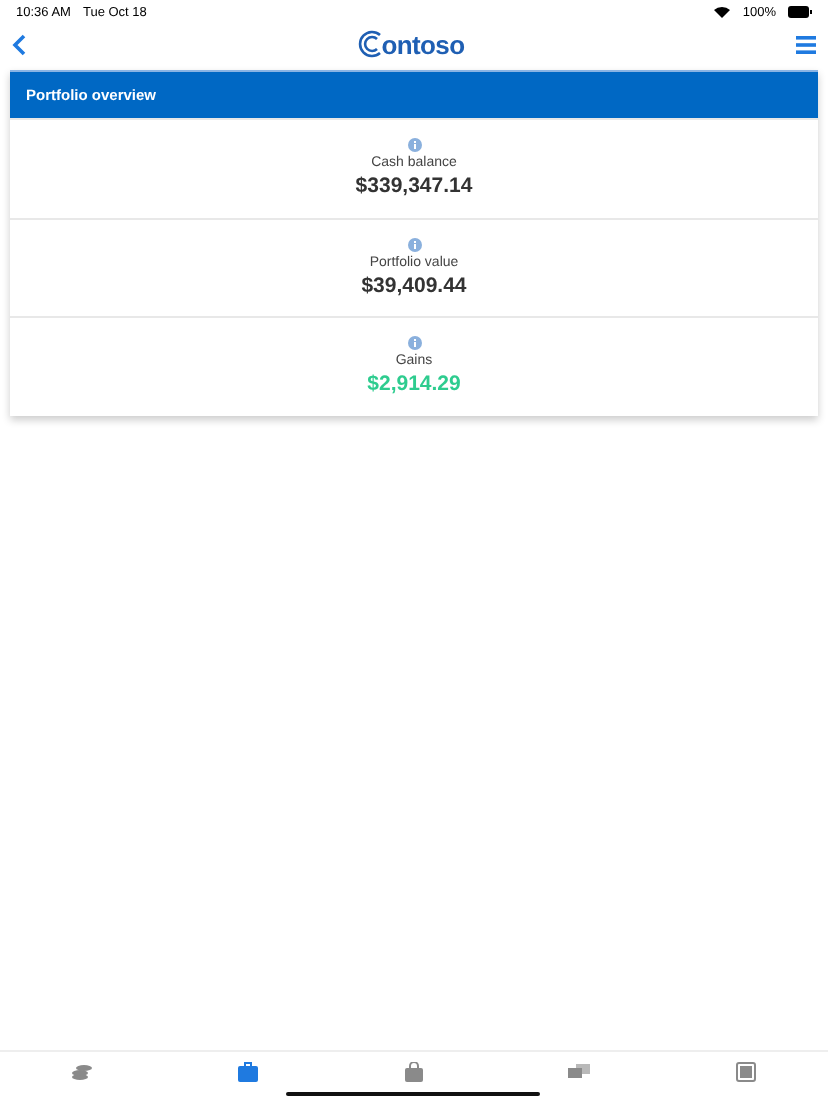  What do you see at coordinates (800, 12) in the screenshot?
I see `battery-icon` at bounding box center [800, 12].